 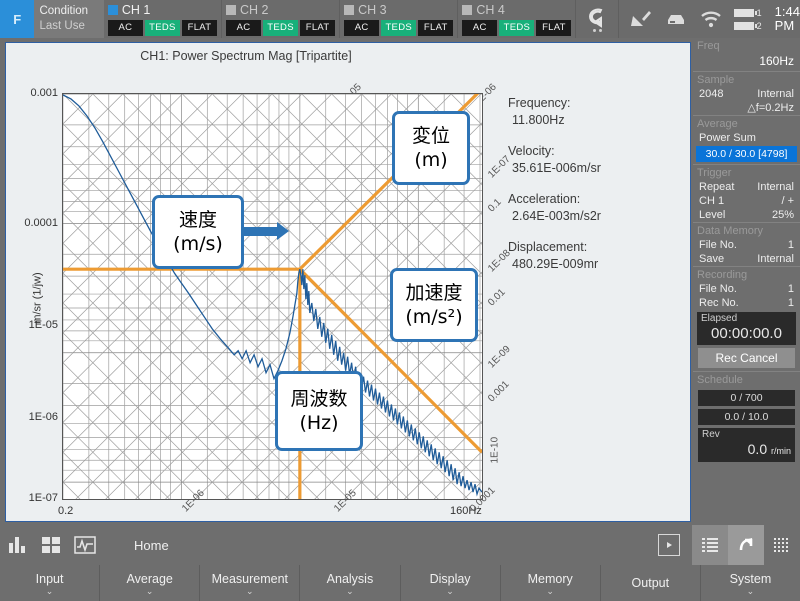 What do you see at coordinates (125, 27) in the screenshot?
I see `ch1-ac-button: AC` at bounding box center [125, 27].